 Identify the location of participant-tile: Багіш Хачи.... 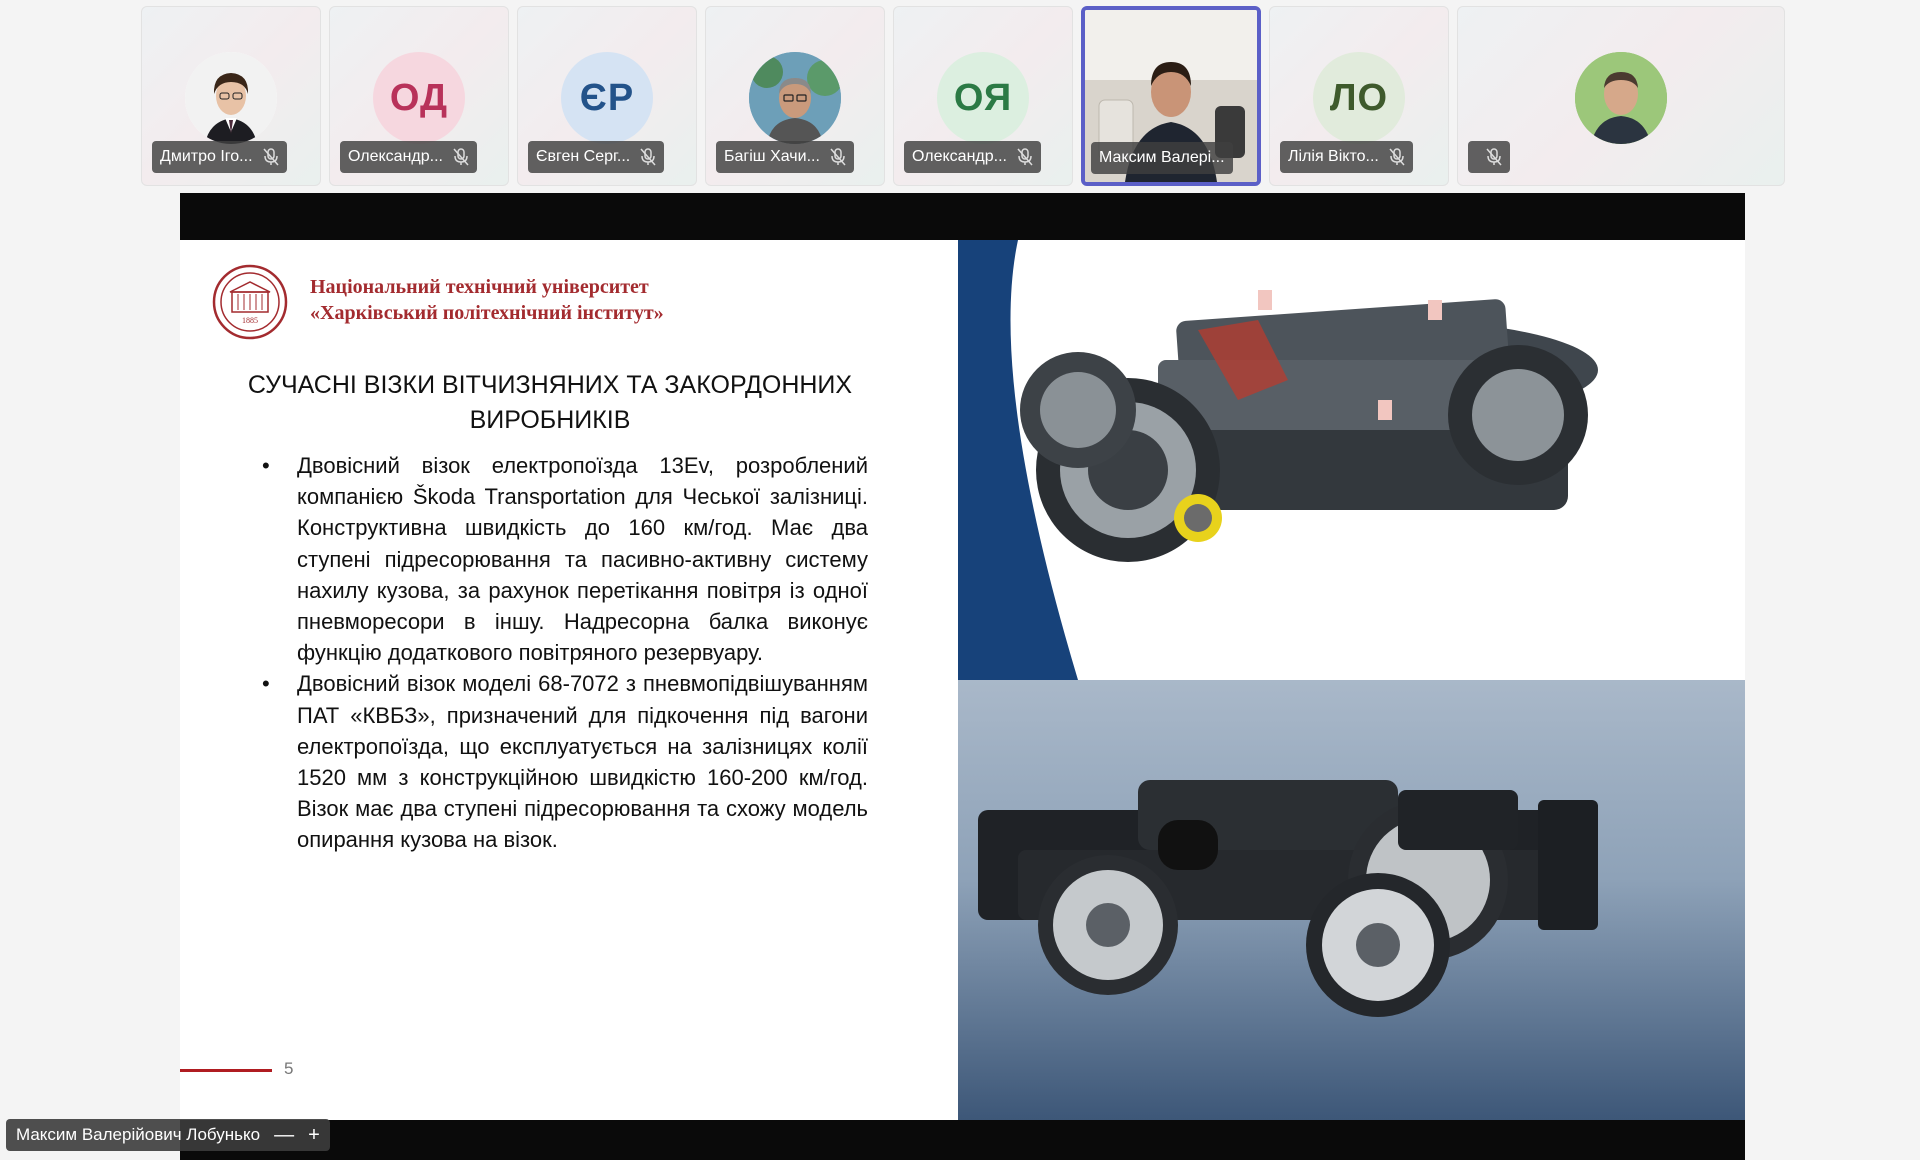
(795, 96).